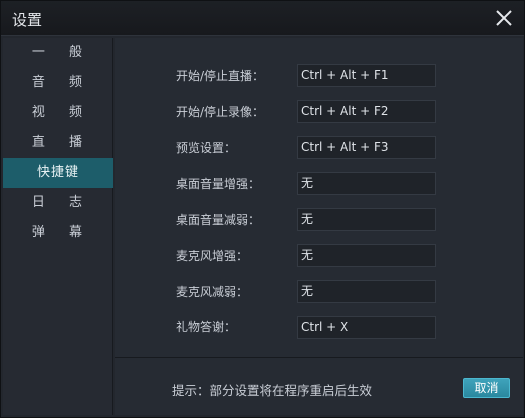  What do you see at coordinates (319, 357) in the screenshot?
I see `footer-divider` at bounding box center [319, 357].